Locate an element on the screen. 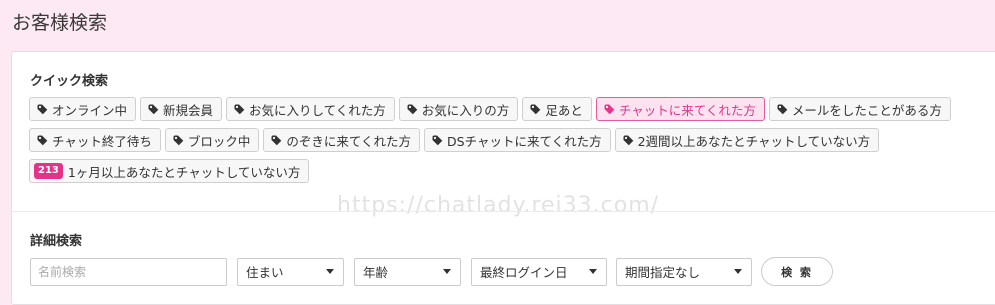  age-select-label: 年齢 is located at coordinates (376, 272).